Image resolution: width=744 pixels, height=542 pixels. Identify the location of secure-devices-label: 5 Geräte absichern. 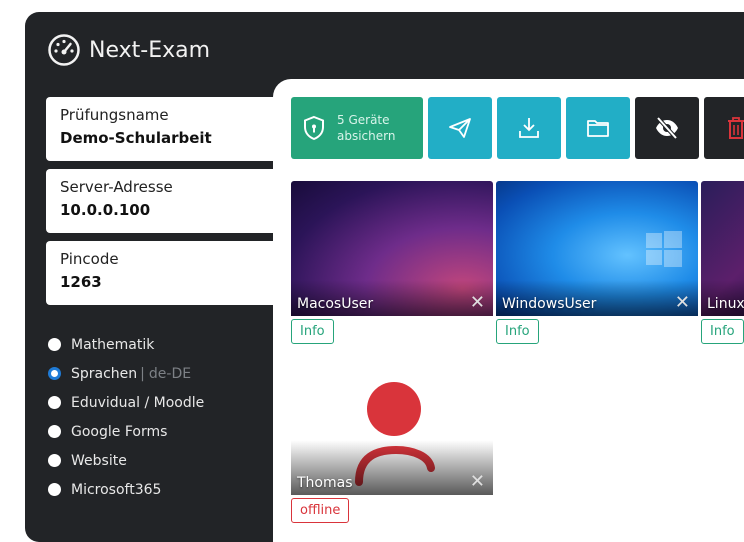
(366, 128).